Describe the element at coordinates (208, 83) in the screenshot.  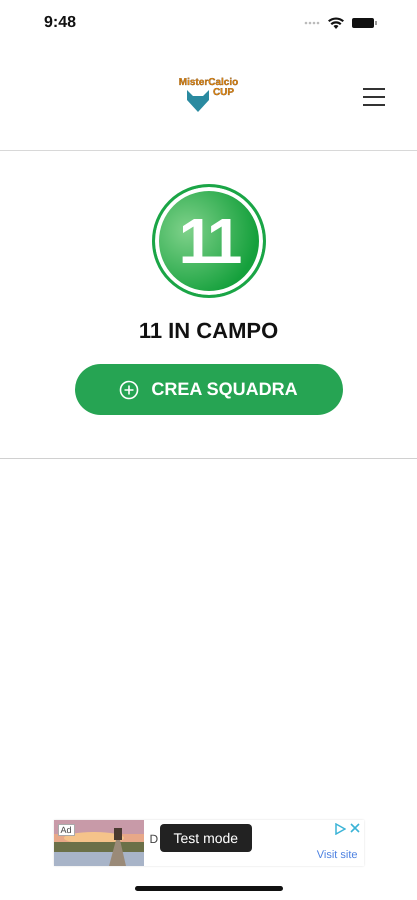
I see `logo-text: MisterCalcio` at that location.